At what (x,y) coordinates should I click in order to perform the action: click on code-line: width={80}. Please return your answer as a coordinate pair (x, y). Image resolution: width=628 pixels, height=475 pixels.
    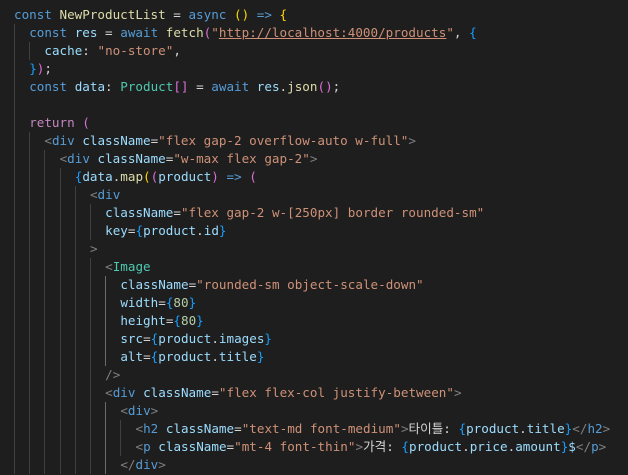
    Looking at the image, I should click on (305, 303).